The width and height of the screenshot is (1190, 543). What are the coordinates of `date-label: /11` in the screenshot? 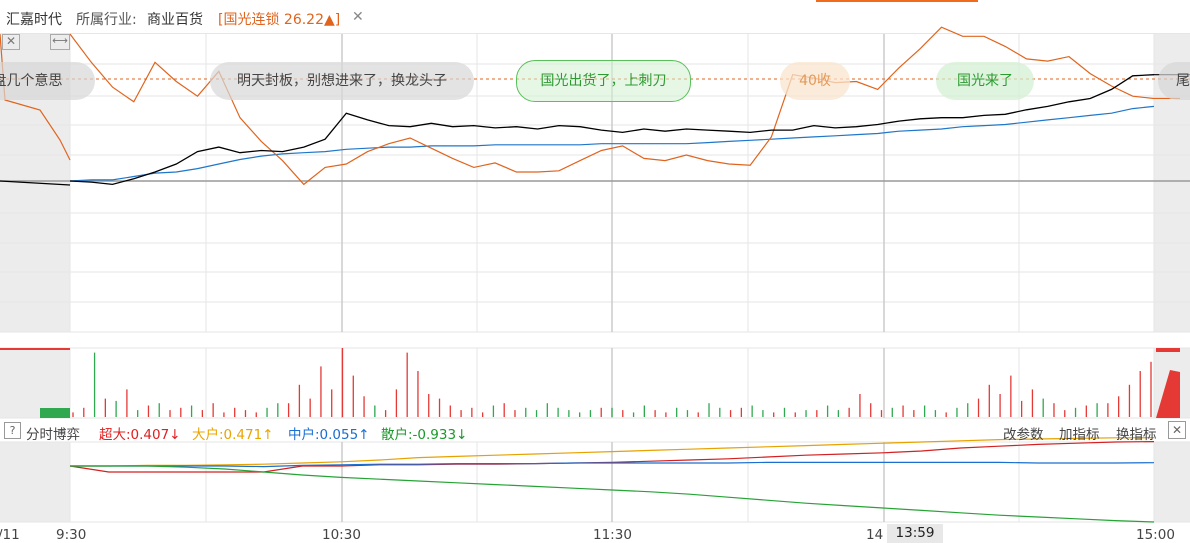 It's located at (10, 535).